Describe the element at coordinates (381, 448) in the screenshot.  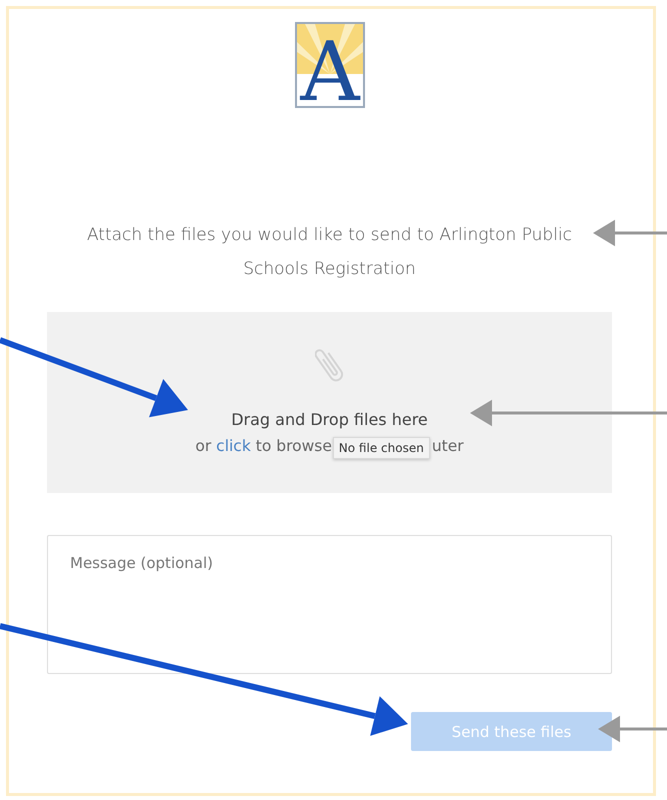
I see `tooltip: No file chosen` at that location.